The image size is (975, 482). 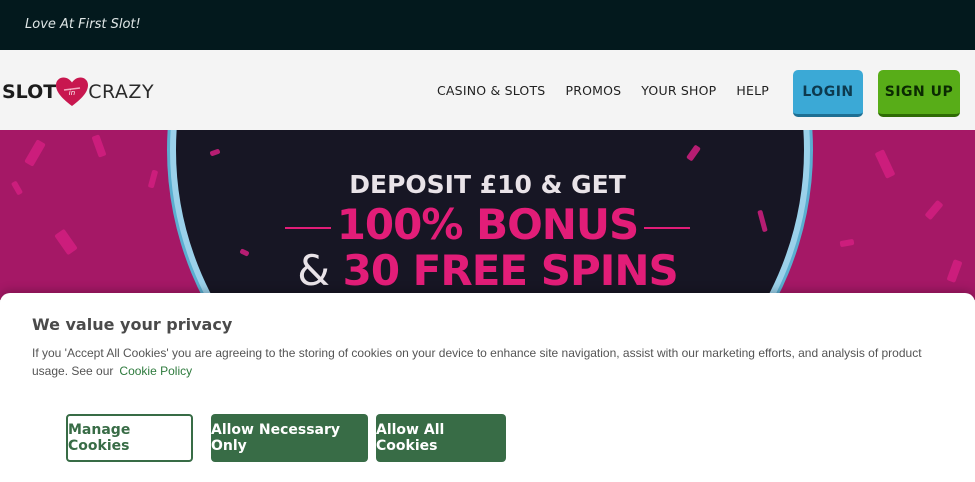 I want to click on banner-headline: DEPOSIT £10 & GET, so click(x=487, y=184).